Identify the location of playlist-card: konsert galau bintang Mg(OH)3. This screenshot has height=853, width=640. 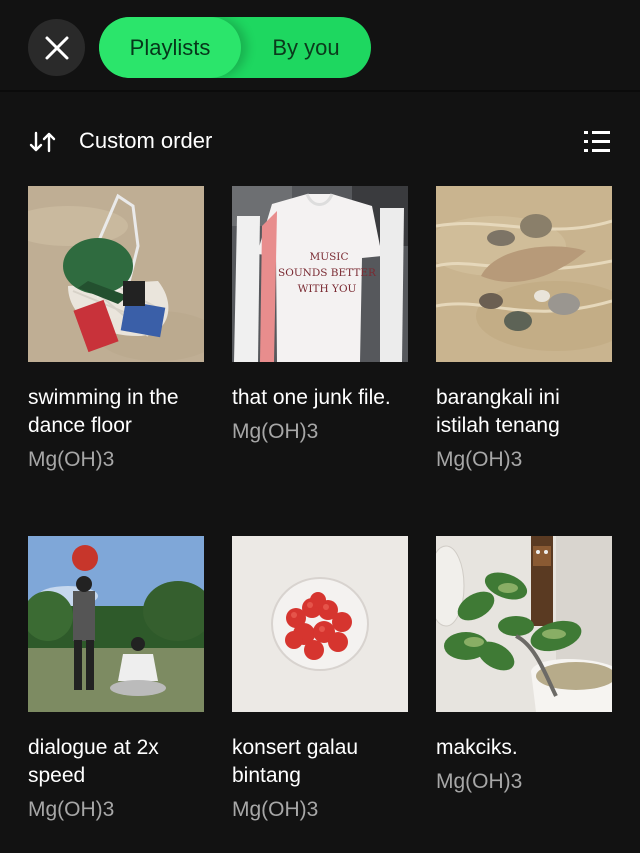
(320, 680).